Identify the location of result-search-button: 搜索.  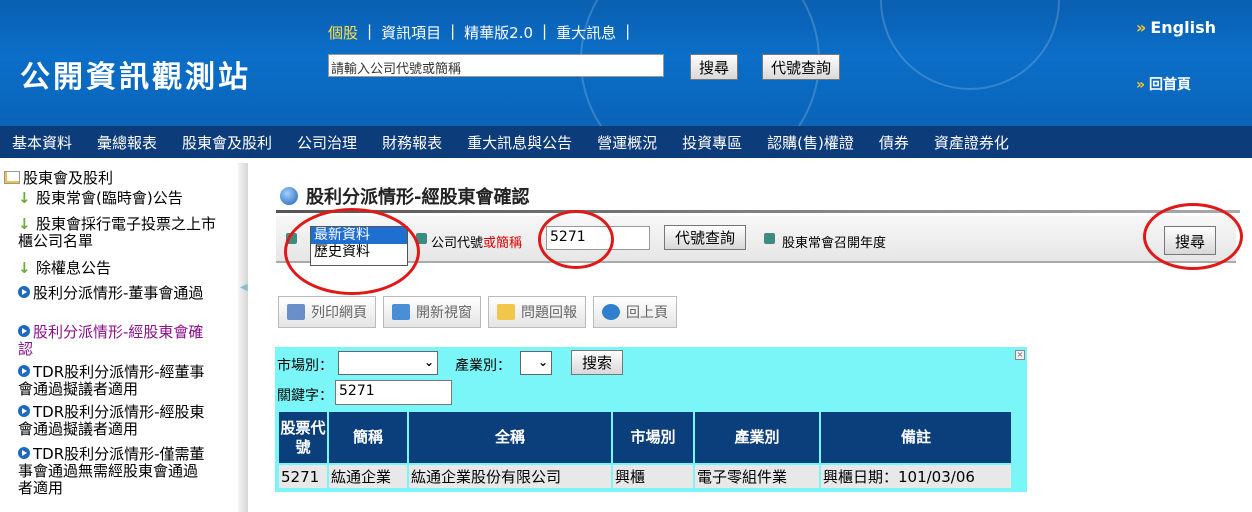
(597, 362).